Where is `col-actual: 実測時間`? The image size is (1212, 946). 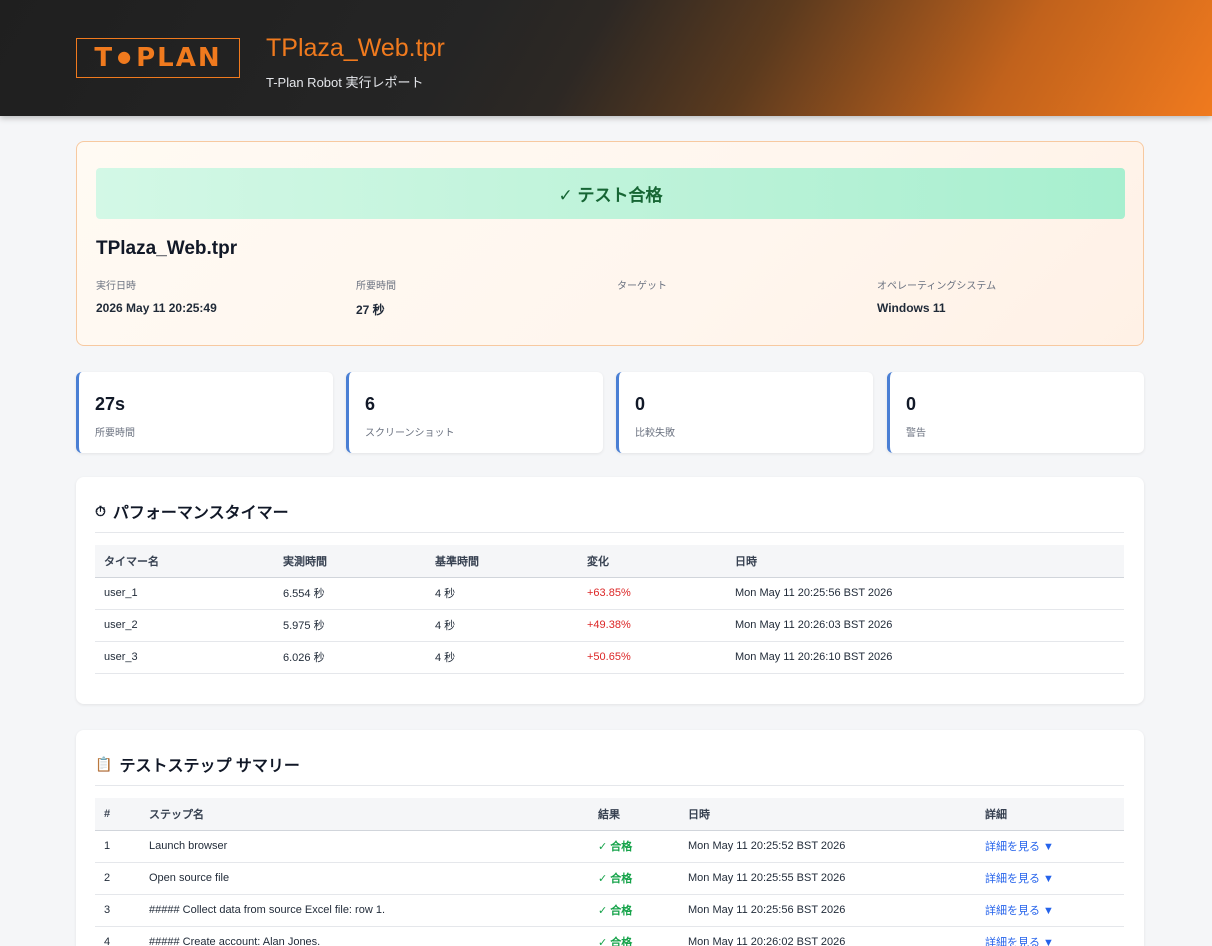
col-actual: 実測時間 is located at coordinates (350, 561).